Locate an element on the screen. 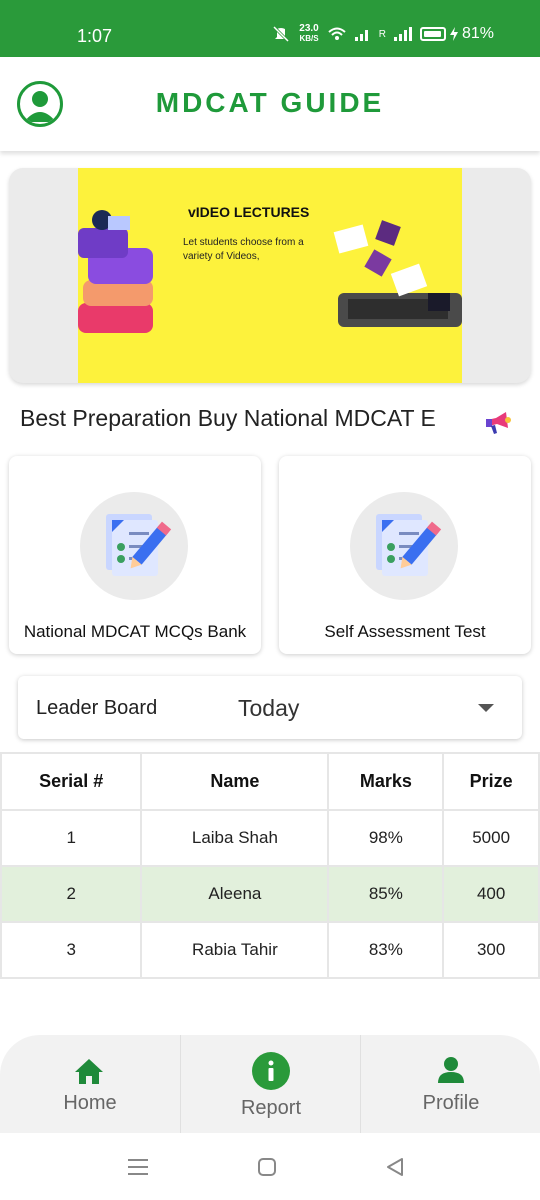  nav-home: Home is located at coordinates (90, 1084).